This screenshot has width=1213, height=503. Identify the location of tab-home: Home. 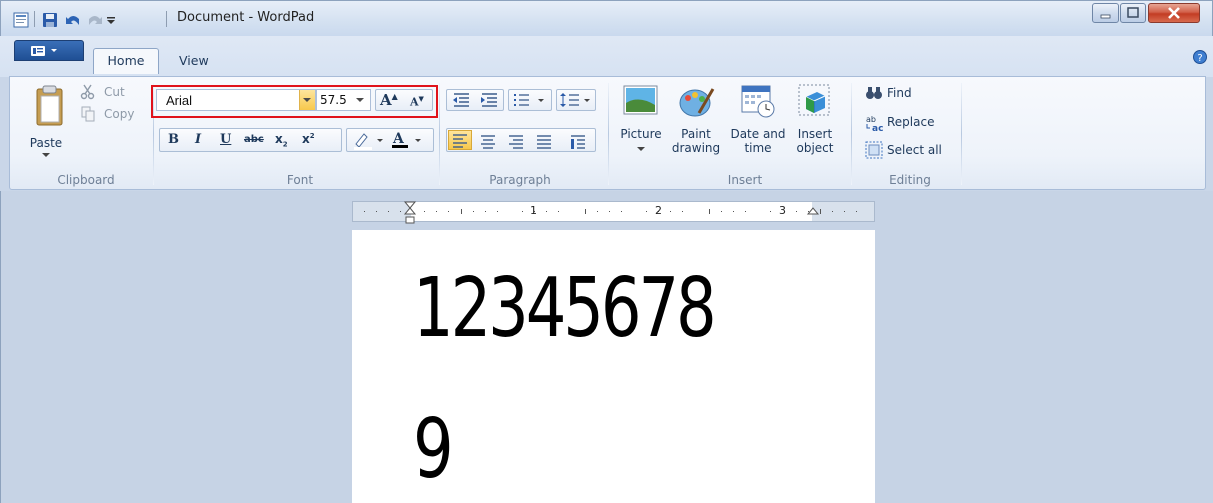
(126, 61).